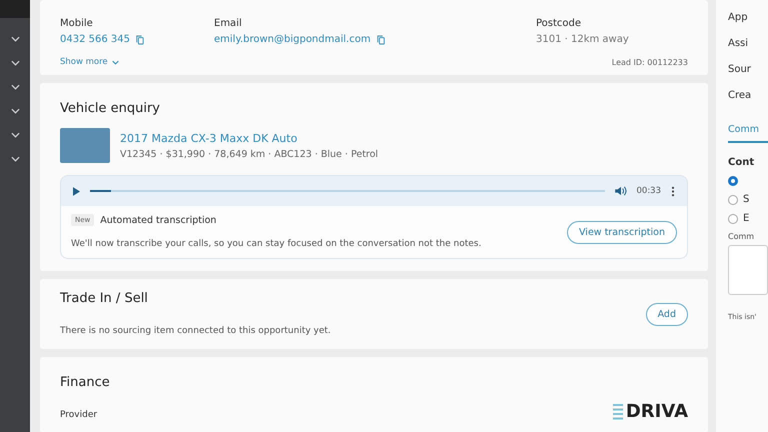 The height and width of the screenshot is (432, 768). I want to click on field-label: Postcode, so click(559, 23).